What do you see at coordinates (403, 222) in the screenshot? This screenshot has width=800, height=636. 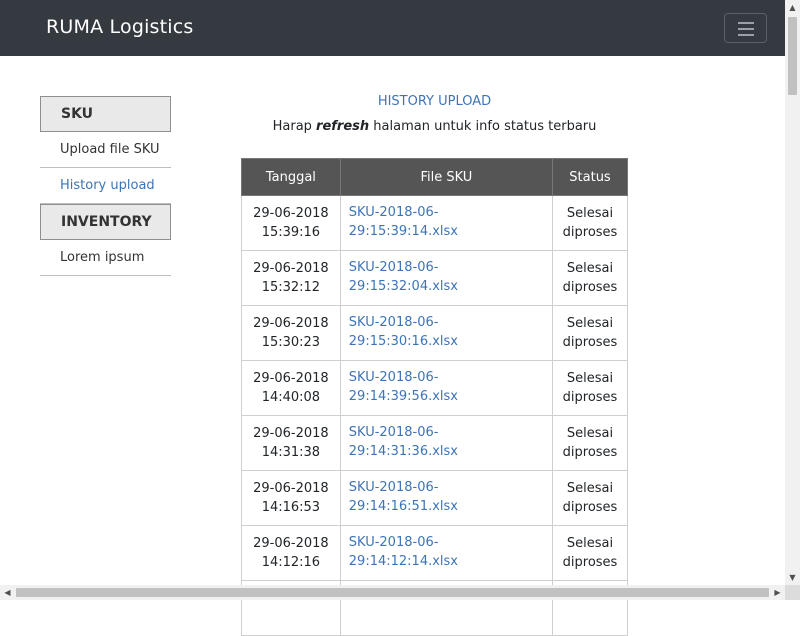 I see `file-link: SKU-2018-06-29:15:39:14.xlsx` at bounding box center [403, 222].